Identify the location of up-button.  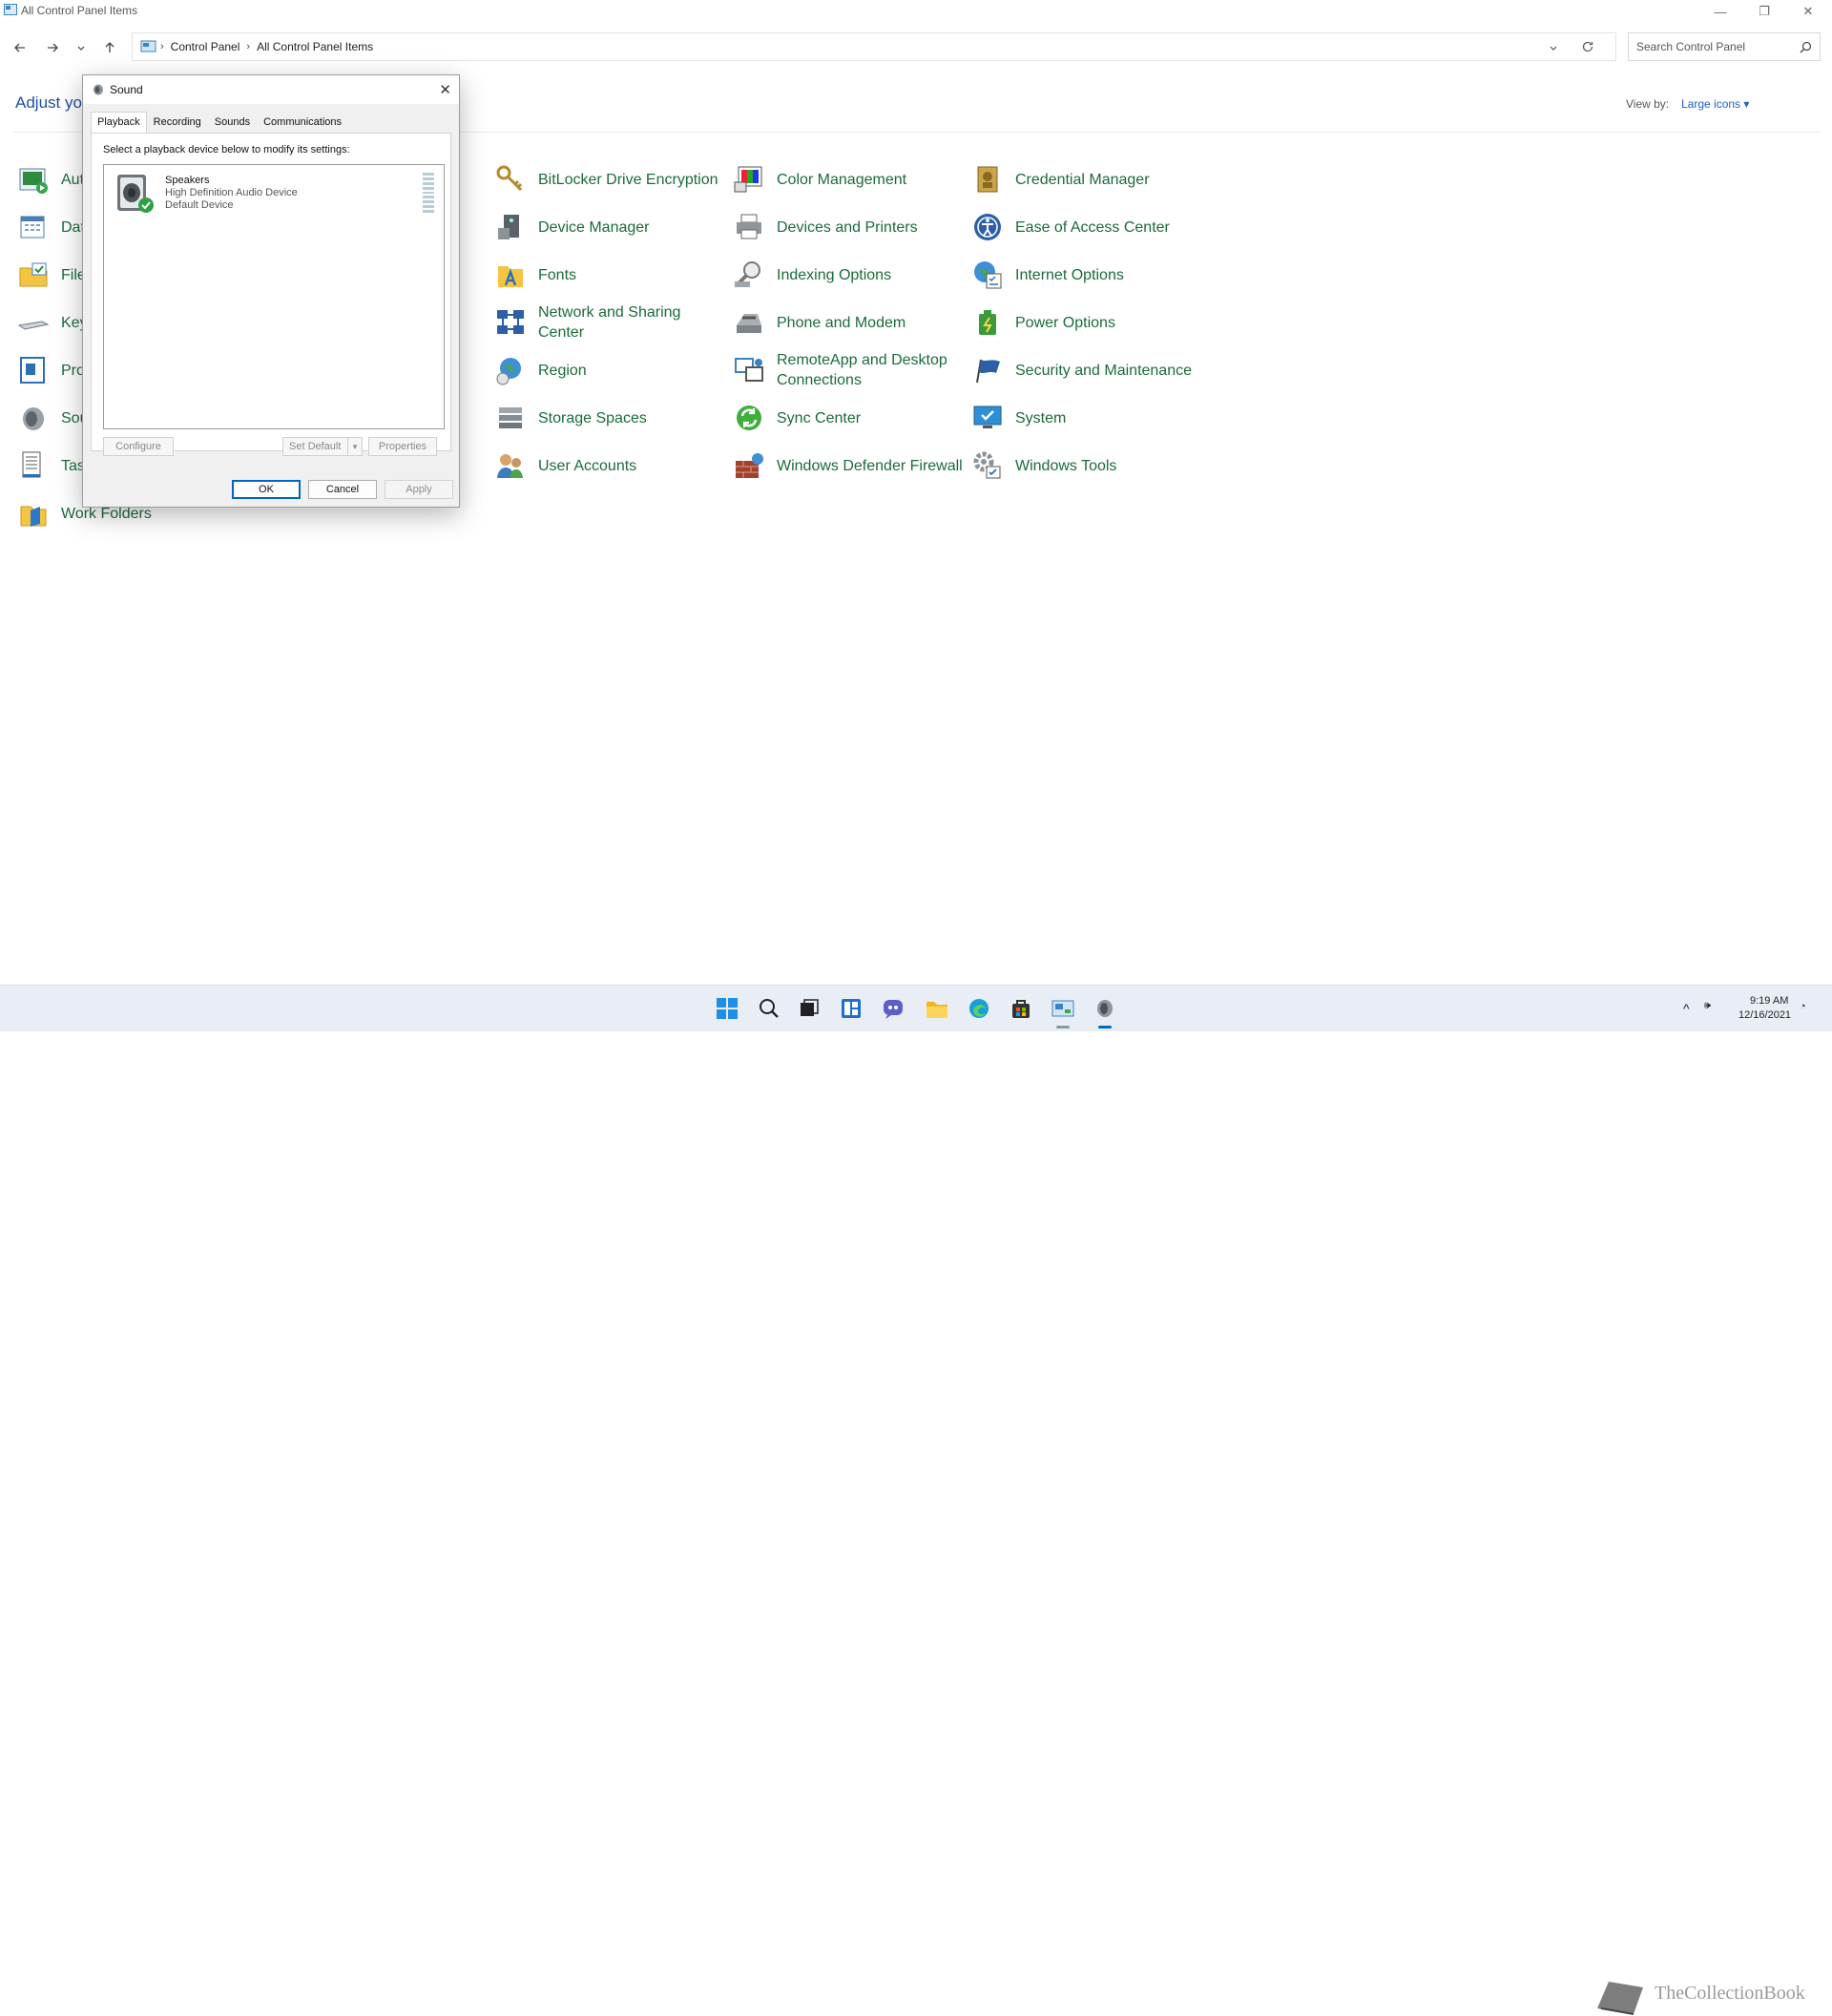
(109, 47).